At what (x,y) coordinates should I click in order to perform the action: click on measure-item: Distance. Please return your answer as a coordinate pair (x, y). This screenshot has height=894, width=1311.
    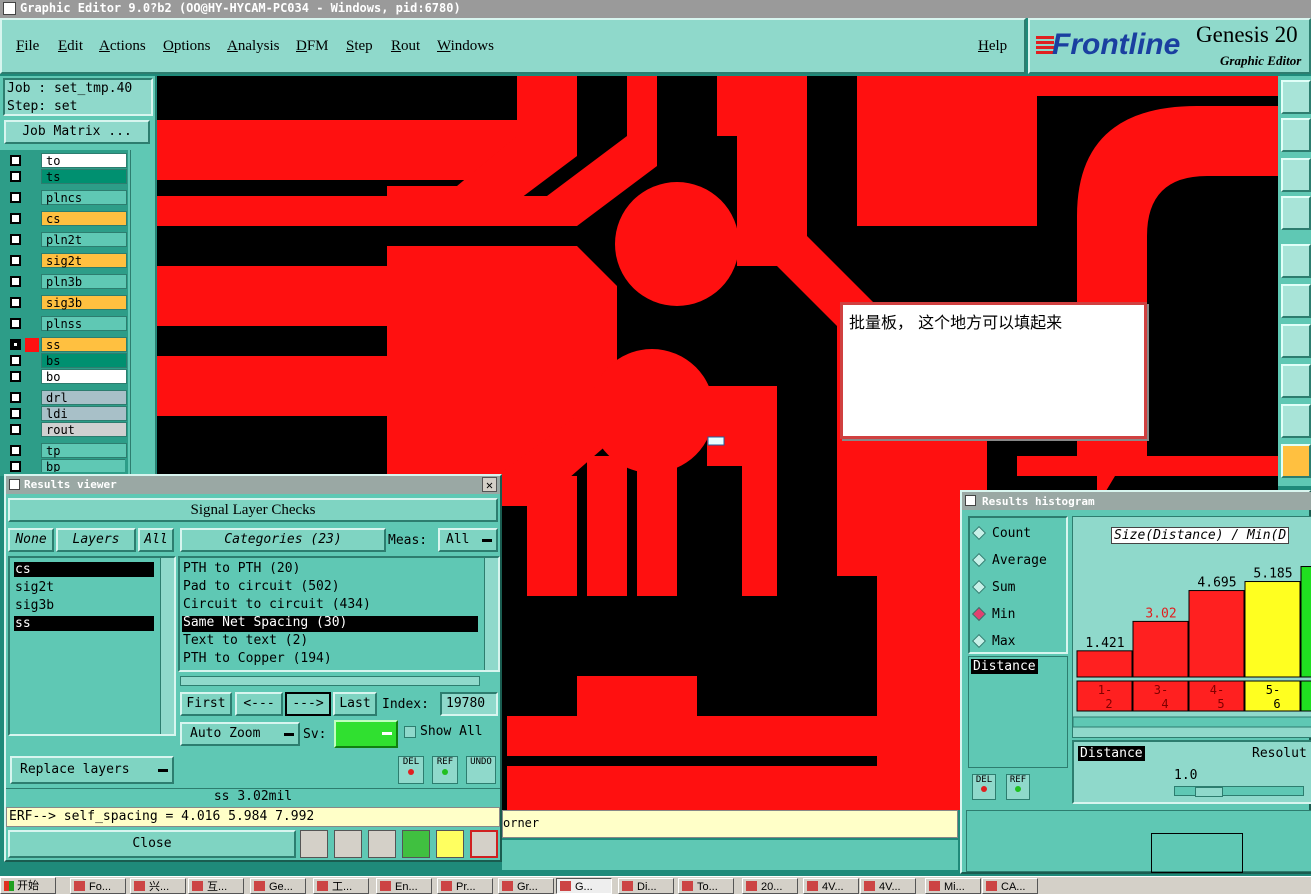
    Looking at the image, I should click on (1004, 666).